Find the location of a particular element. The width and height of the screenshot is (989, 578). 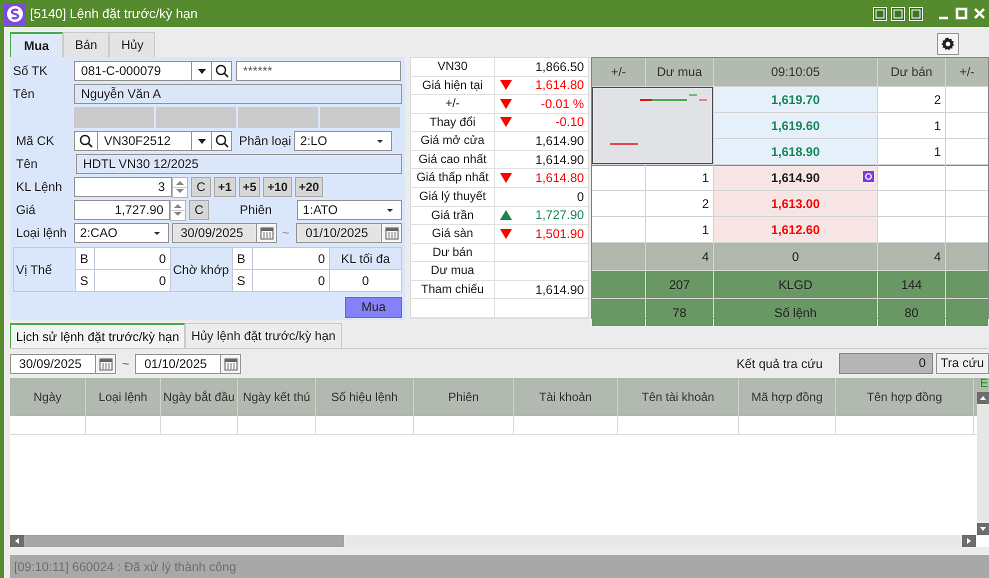

table-cell: 1,618.90 is located at coordinates (795, 151).